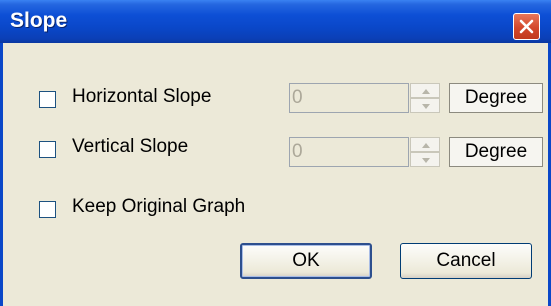 The width and height of the screenshot is (551, 306). Describe the element at coordinates (275, 21) in the screenshot. I see `title-bar: Slope` at that location.